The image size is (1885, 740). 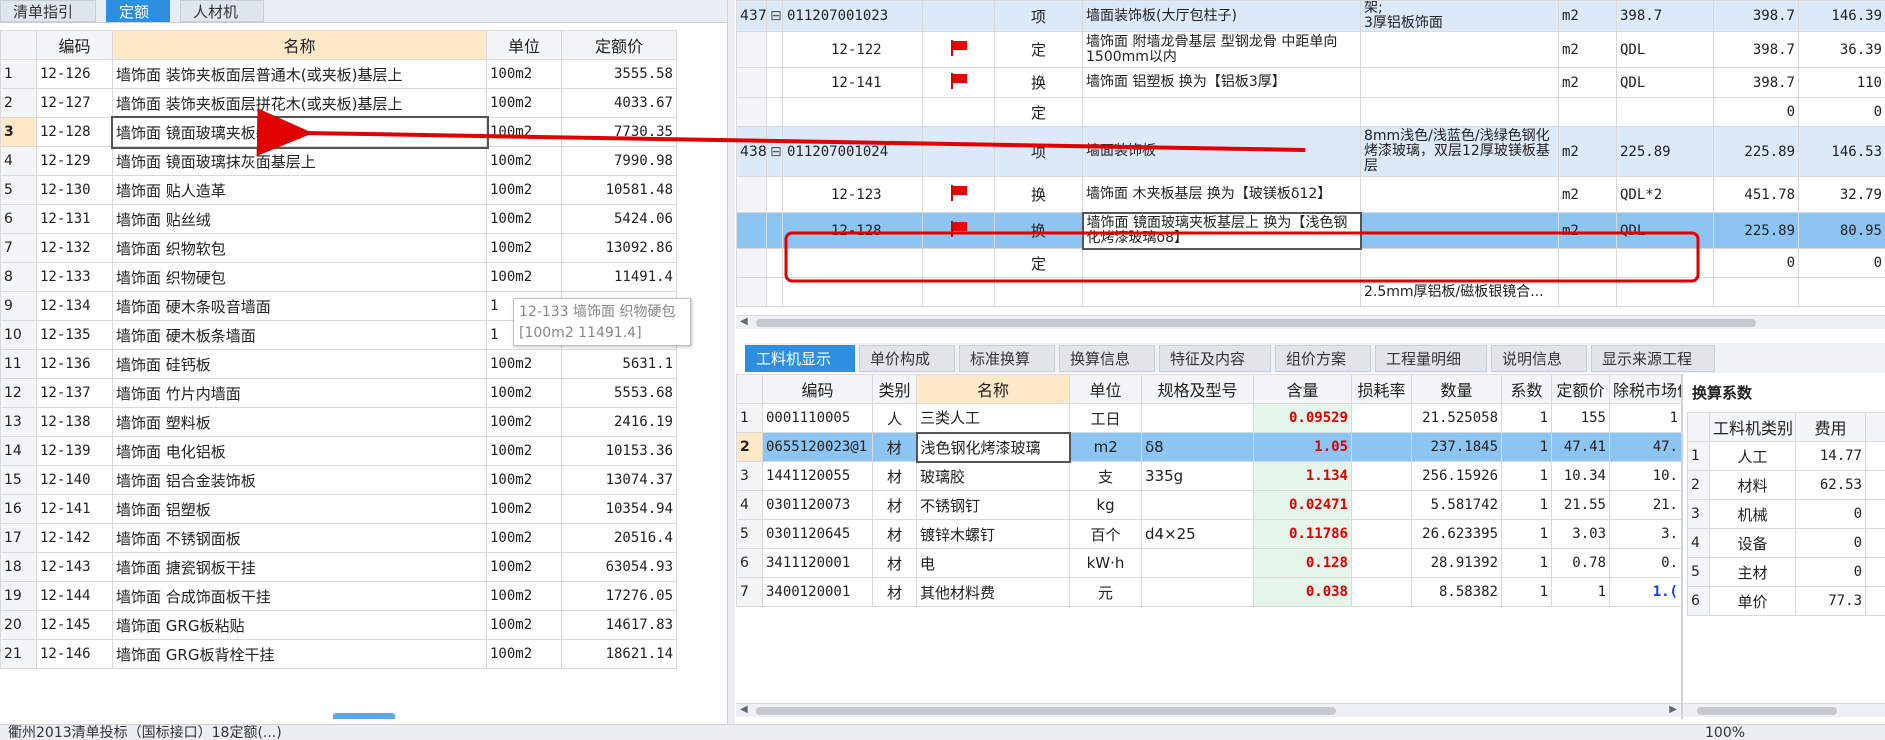 I want to click on quota-row: 12 12-137 墙饰面 竹片内墙面 100m2 5553.68, so click(x=338, y=393).